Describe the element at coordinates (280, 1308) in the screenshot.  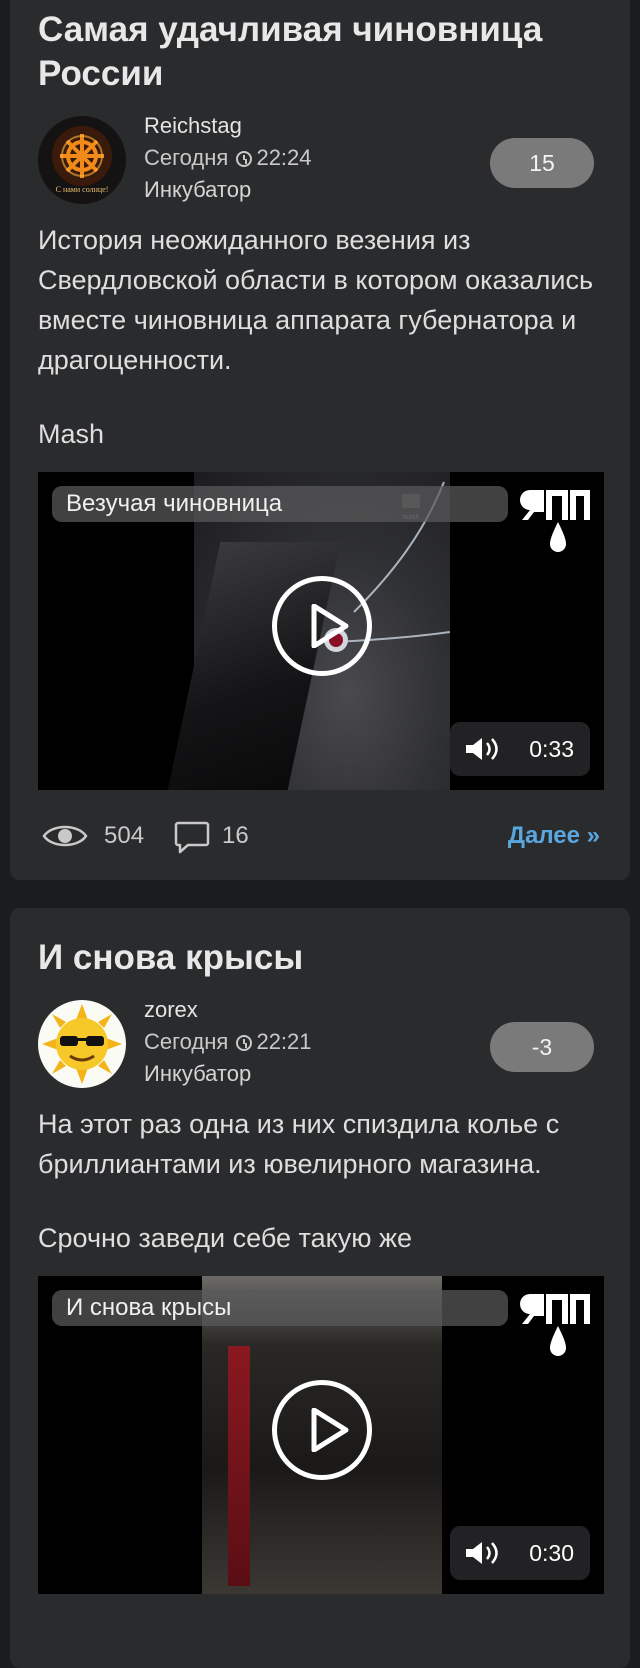
I see `video-title: И снова крысы` at that location.